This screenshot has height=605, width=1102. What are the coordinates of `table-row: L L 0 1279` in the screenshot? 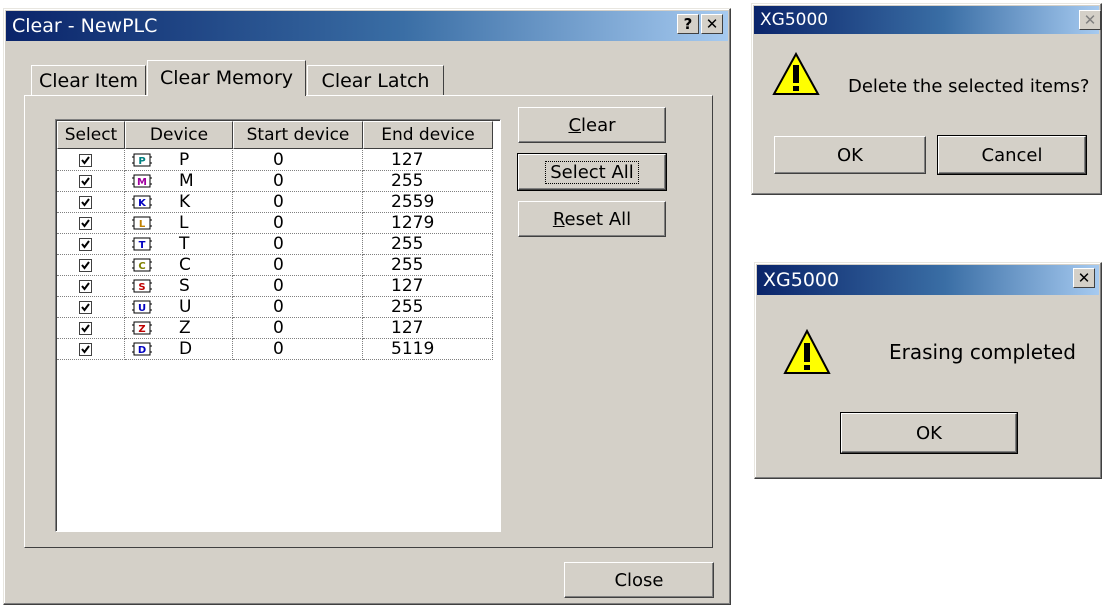 It's located at (275, 223).